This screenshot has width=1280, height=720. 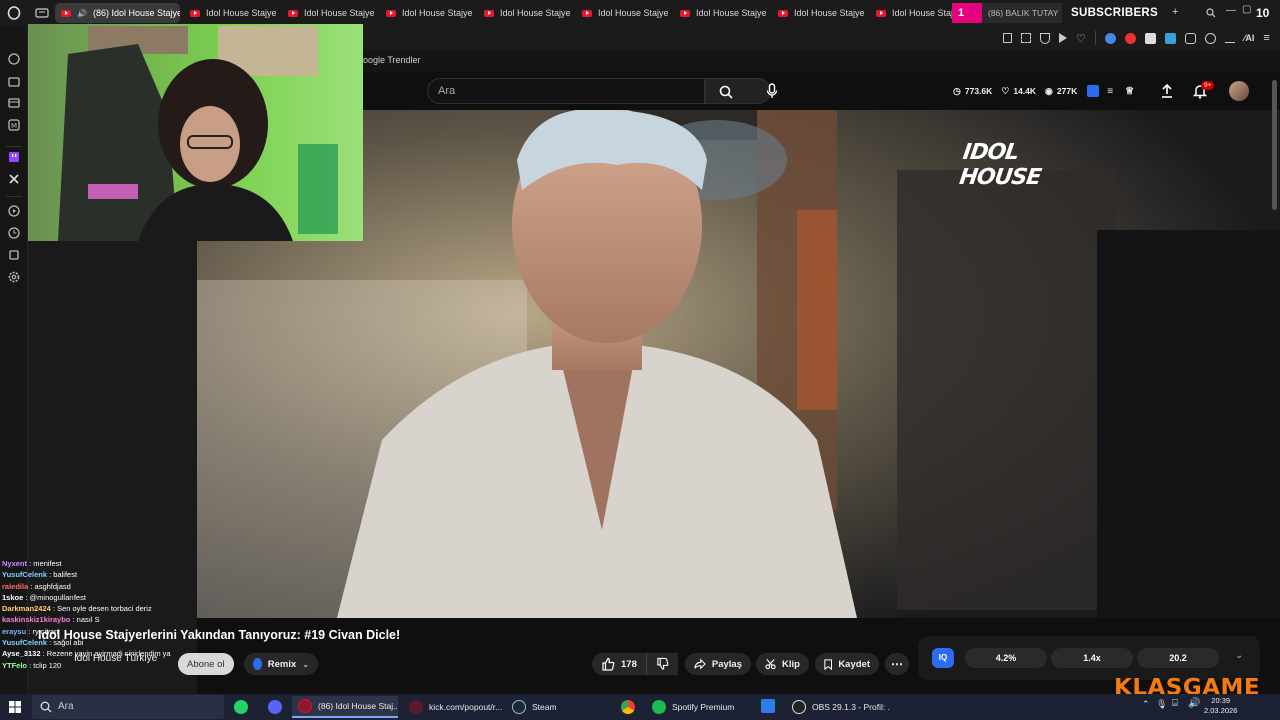 What do you see at coordinates (1246, 9) in the screenshot?
I see `maximize-icon: ▢` at bounding box center [1246, 9].